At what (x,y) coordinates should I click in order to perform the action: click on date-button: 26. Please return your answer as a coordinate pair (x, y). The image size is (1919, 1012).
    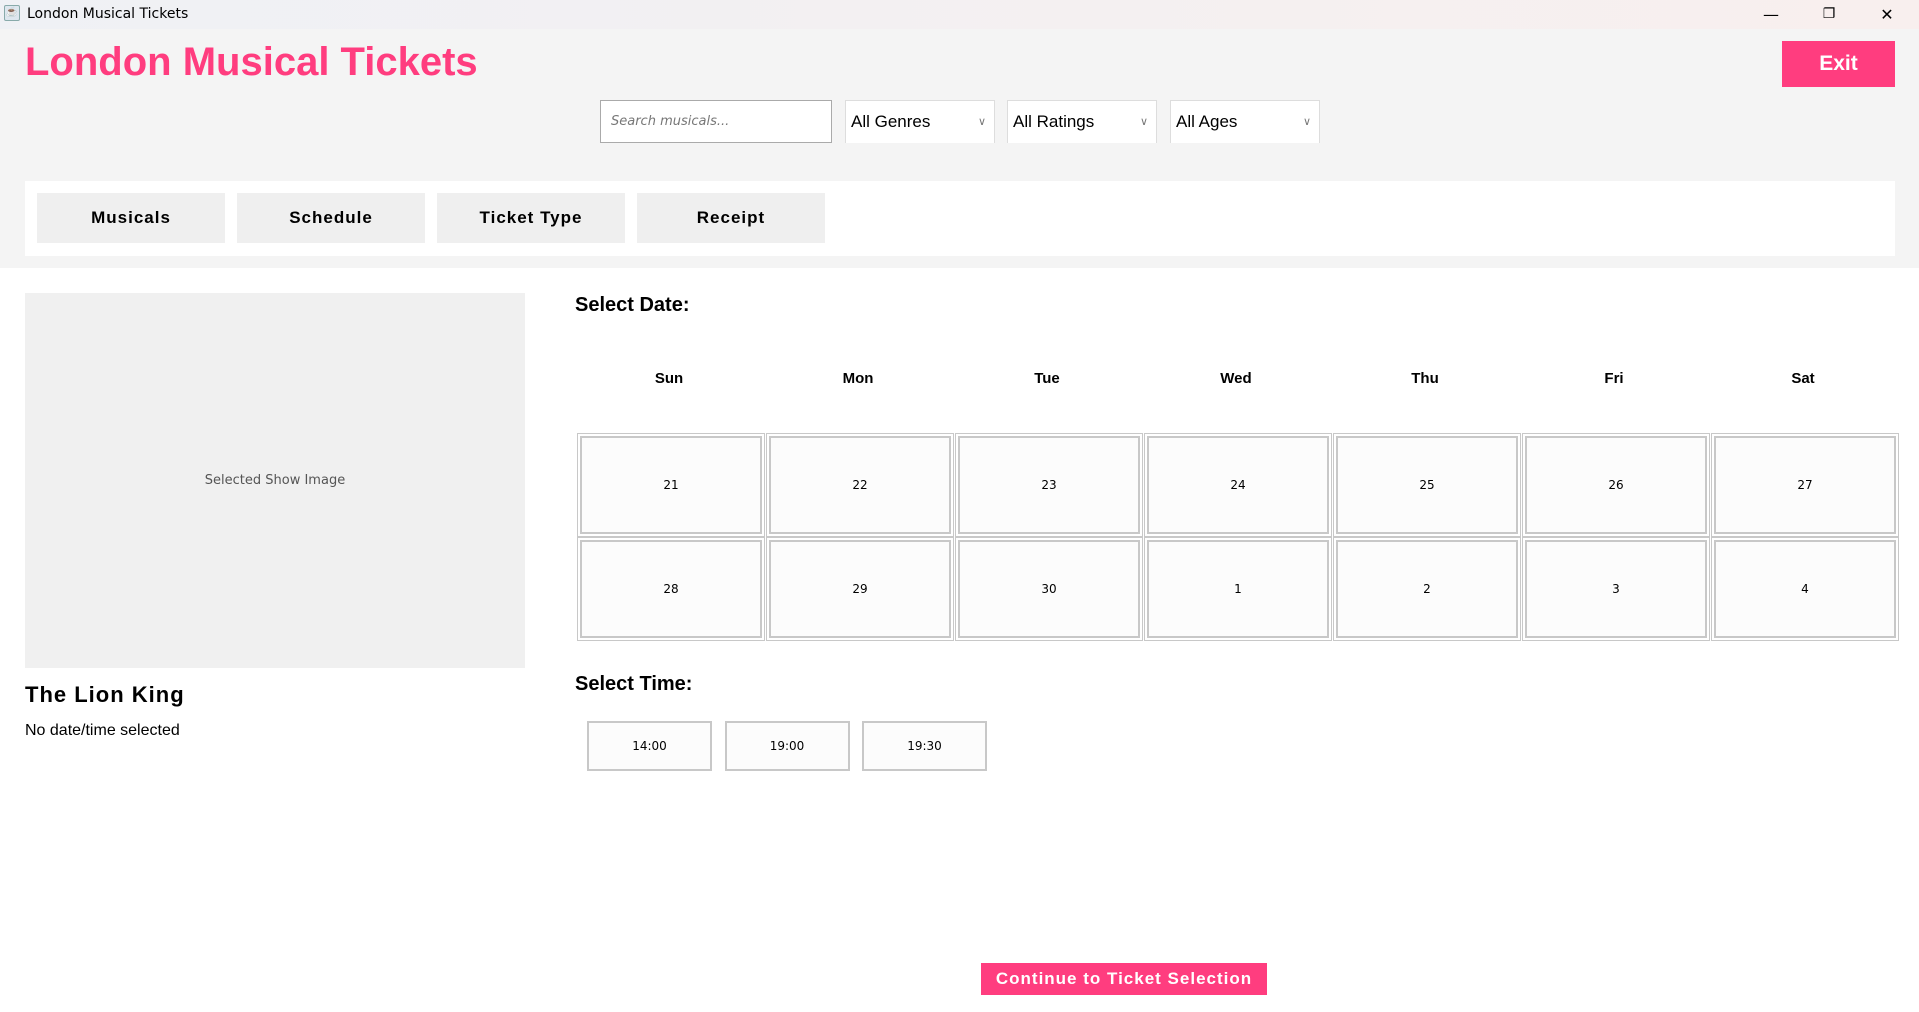
    Looking at the image, I should click on (1616, 485).